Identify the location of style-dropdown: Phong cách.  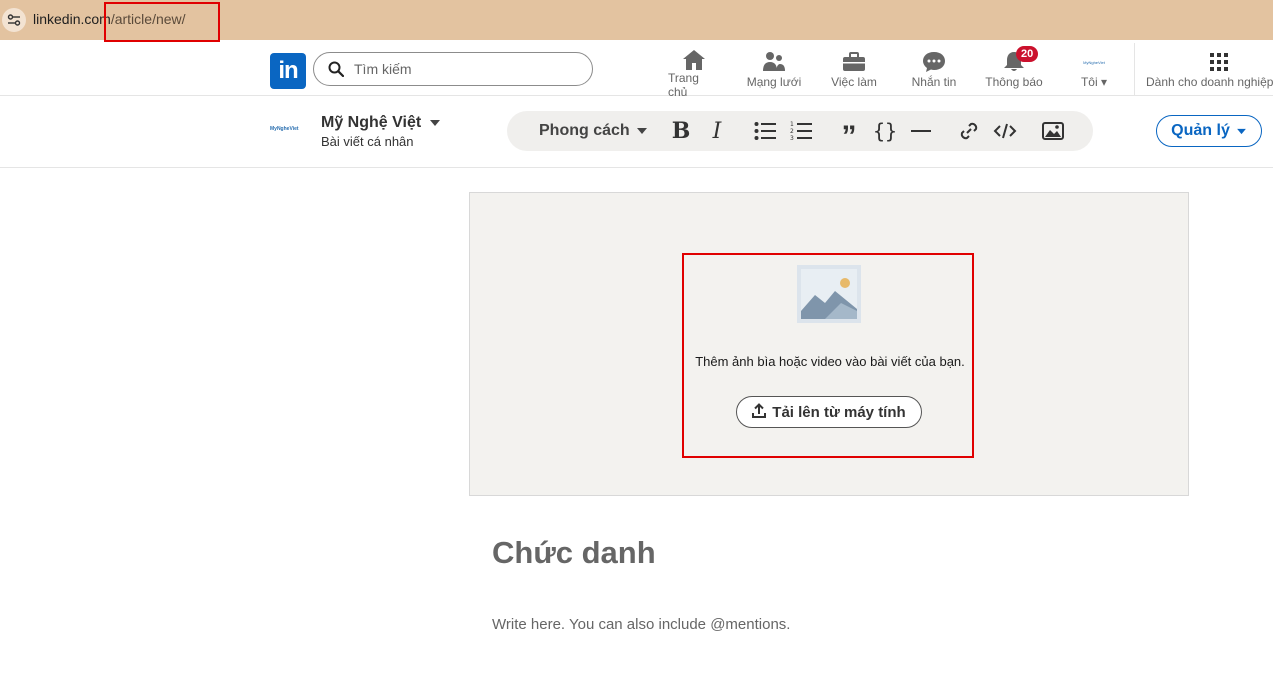
(593, 131).